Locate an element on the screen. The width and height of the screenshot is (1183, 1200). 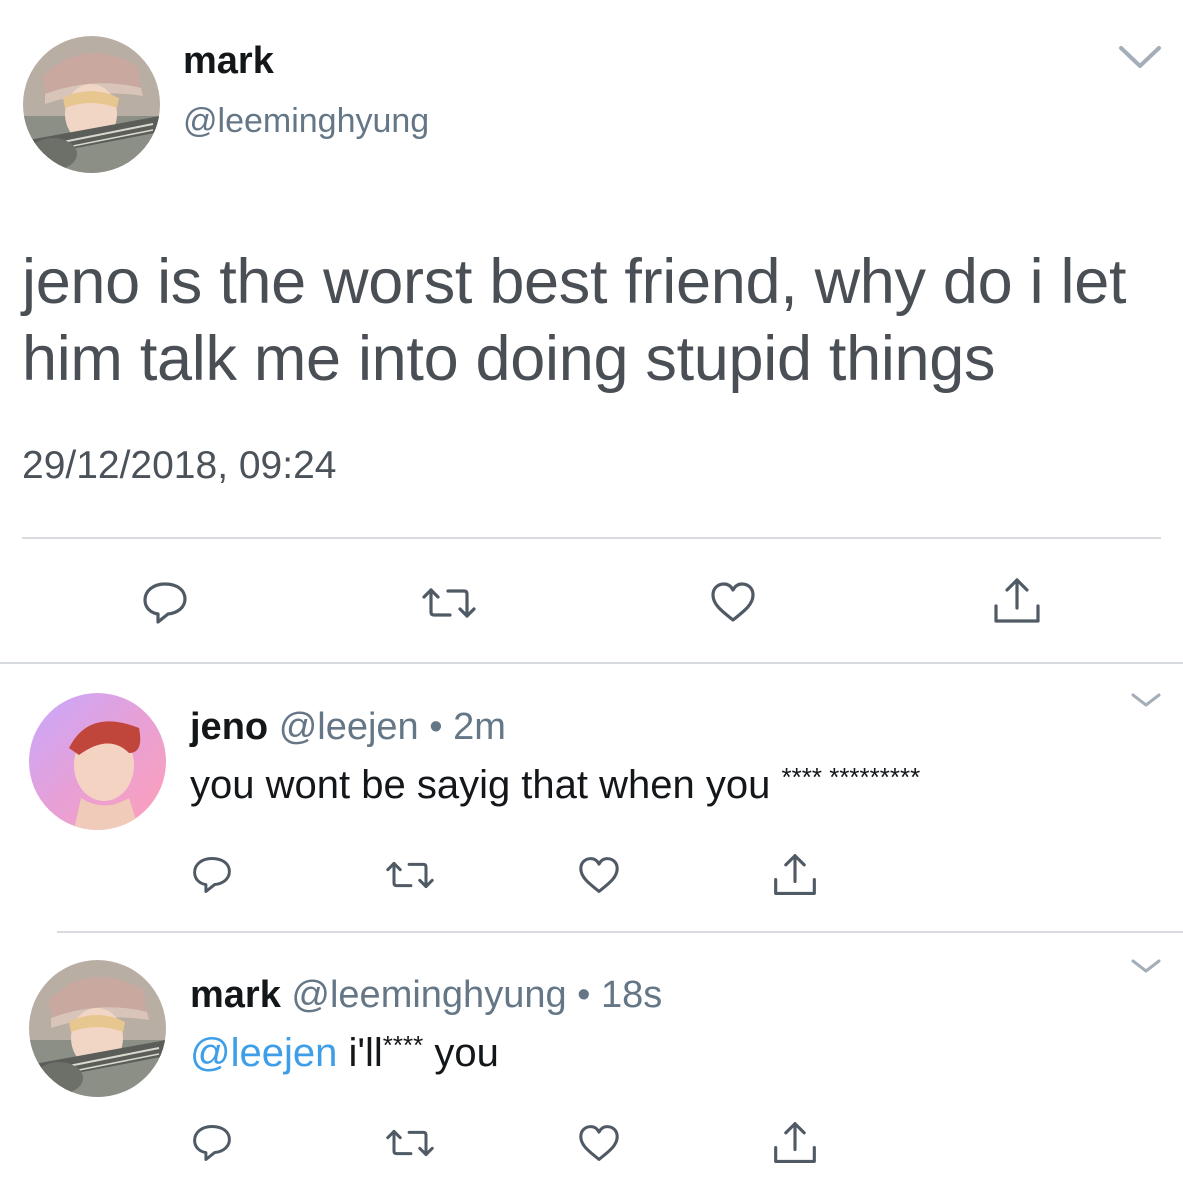
reply-header: jeno @leejen • 2m is located at coordinates (348, 727).